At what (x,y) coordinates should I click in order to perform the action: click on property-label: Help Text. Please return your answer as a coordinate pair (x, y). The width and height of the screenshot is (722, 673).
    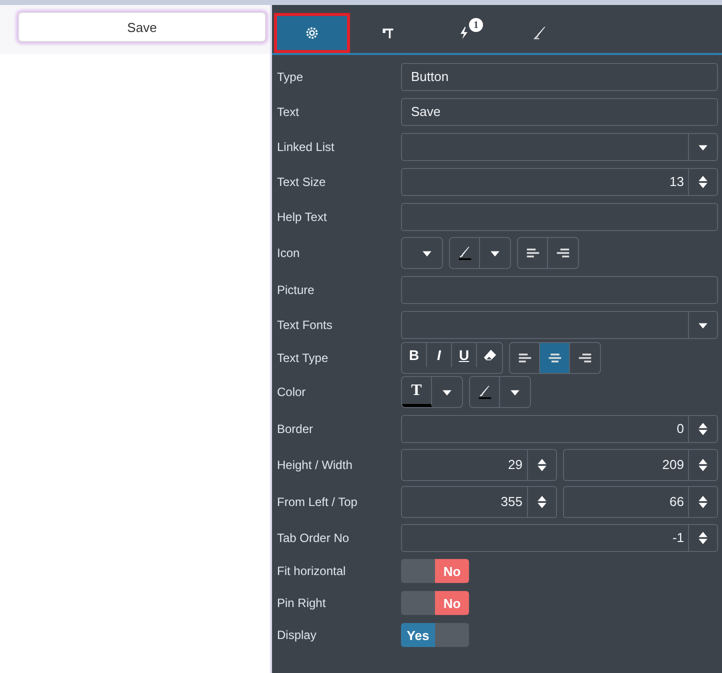
    Looking at the image, I should click on (302, 217).